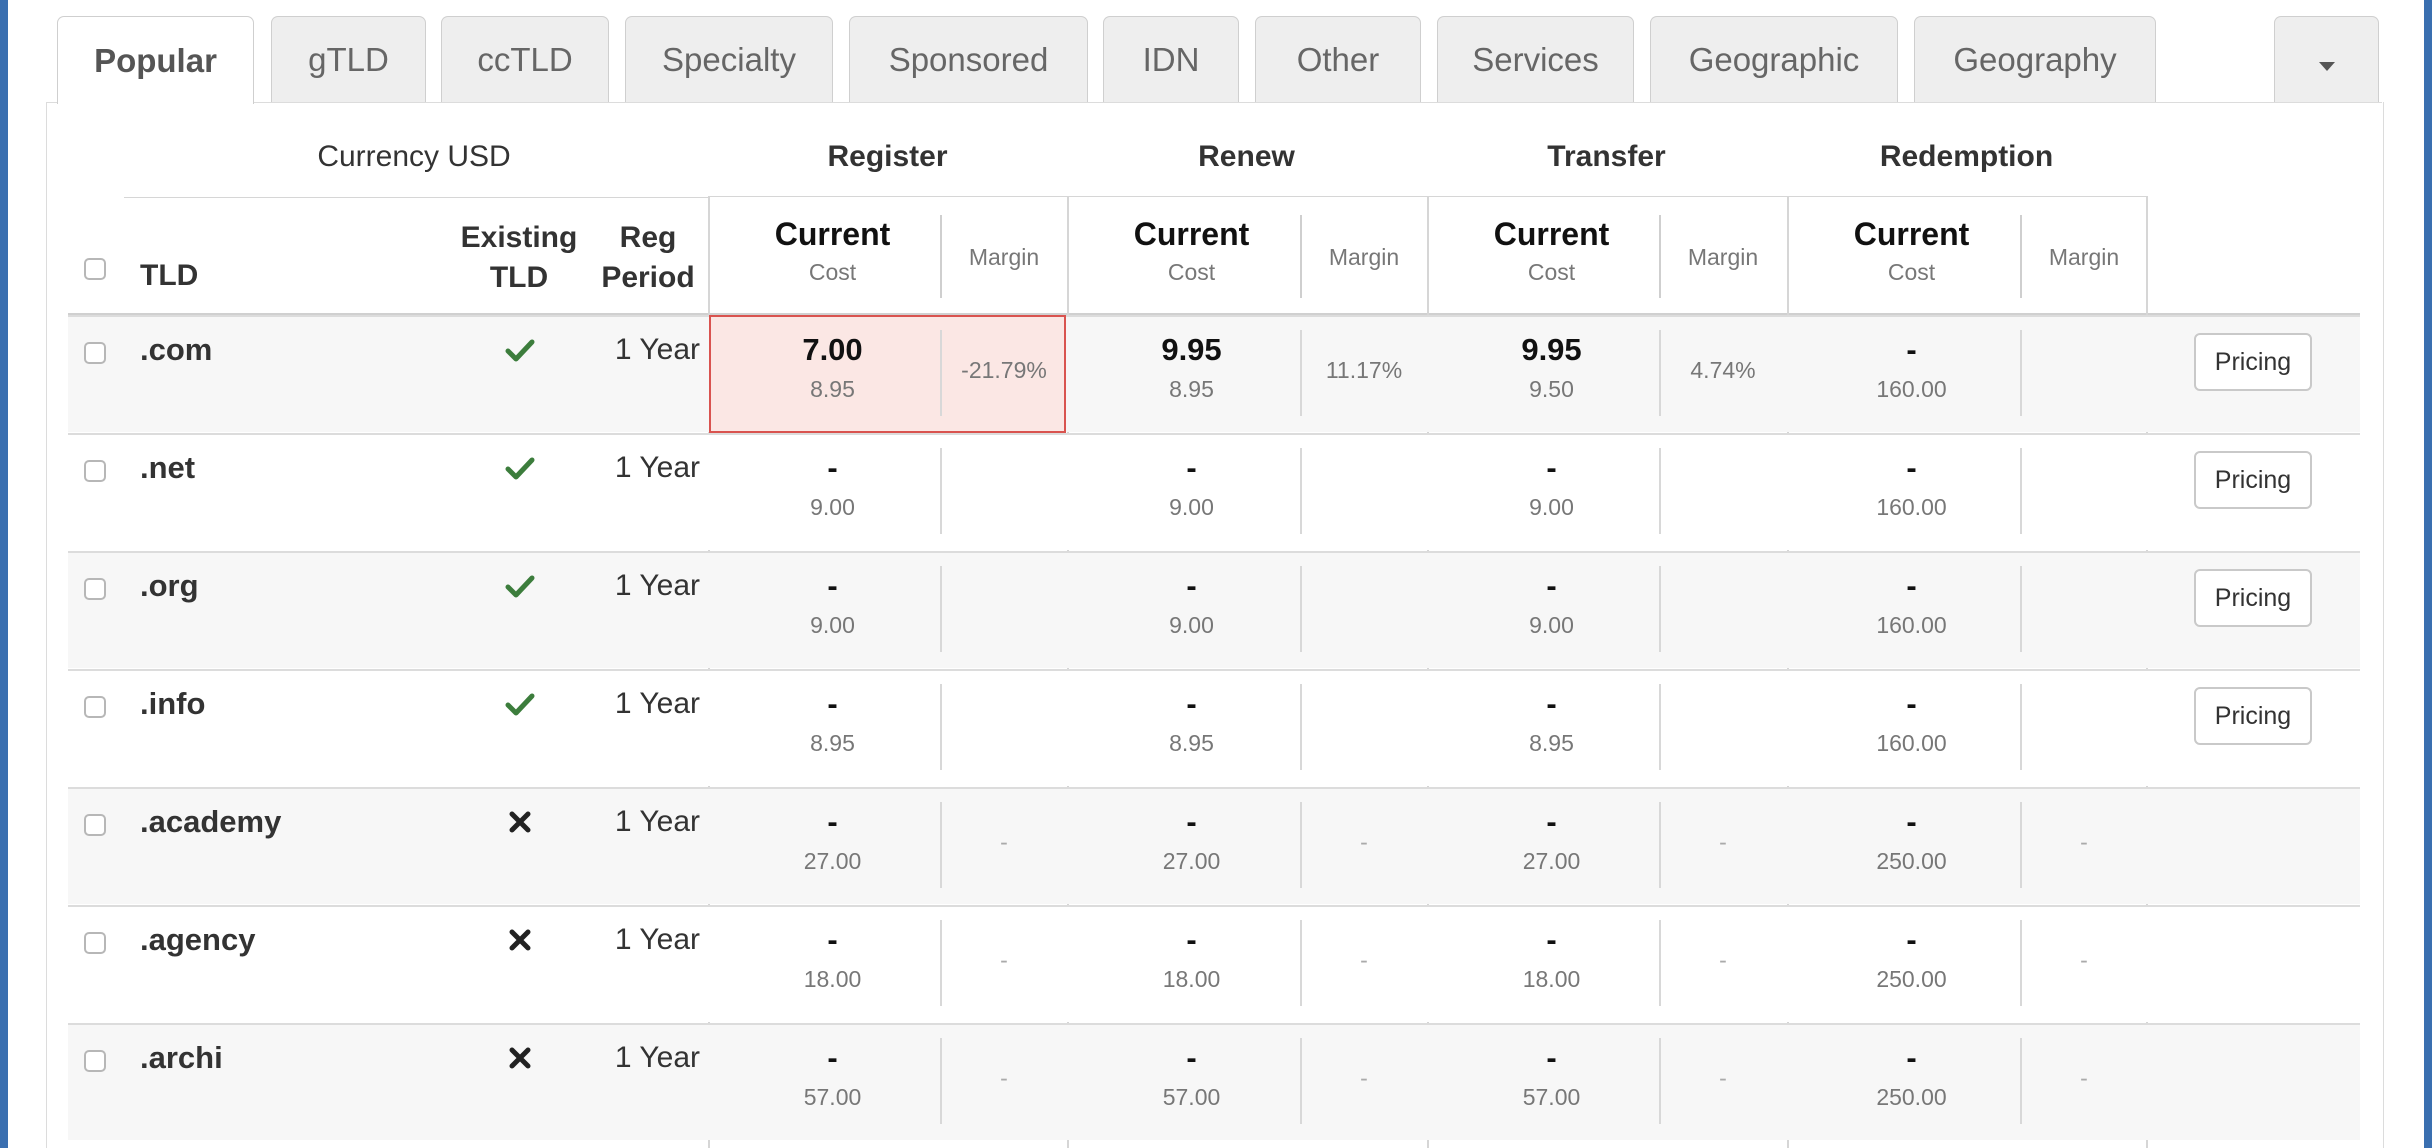 The image size is (2432, 1148). Describe the element at coordinates (1535, 59) in the screenshot. I see `tab-services: Services` at that location.